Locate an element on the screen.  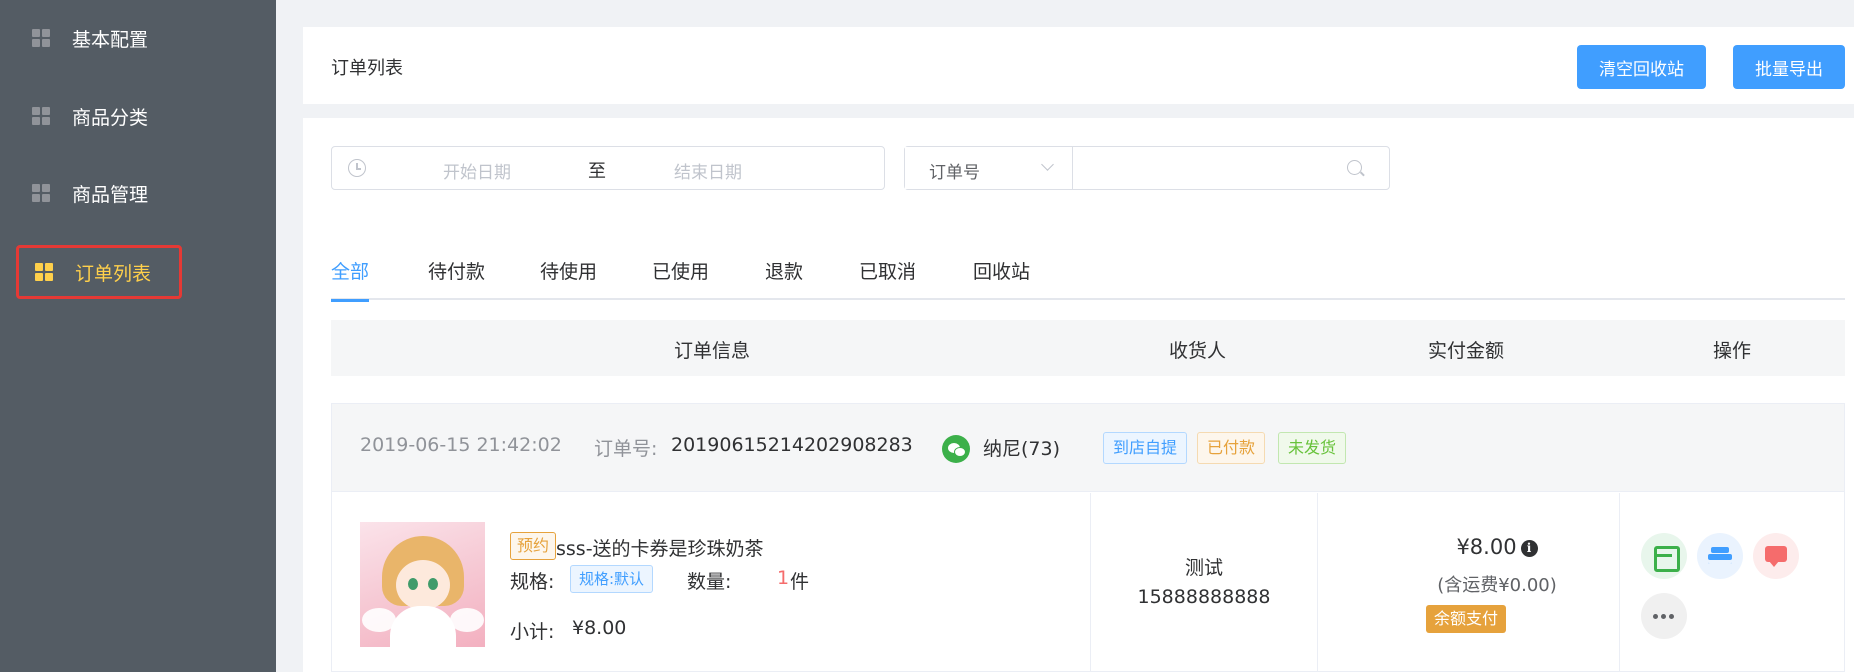
subtotal-value: ¥8.00 is located at coordinates (599, 628).